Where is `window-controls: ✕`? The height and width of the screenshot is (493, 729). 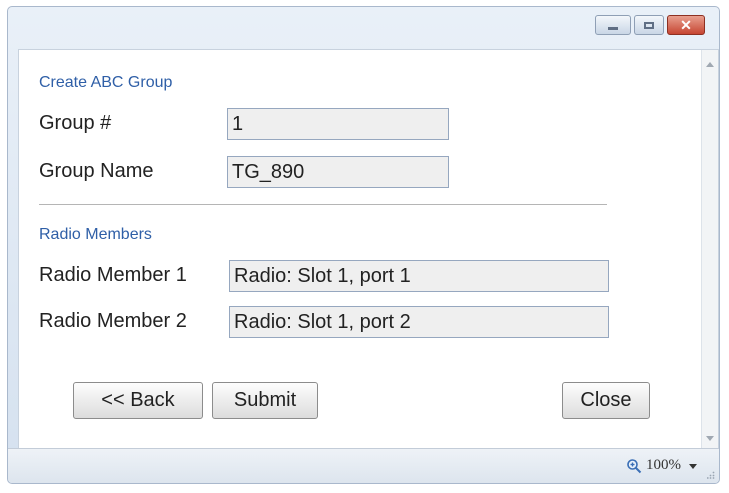 window-controls: ✕ is located at coordinates (650, 25).